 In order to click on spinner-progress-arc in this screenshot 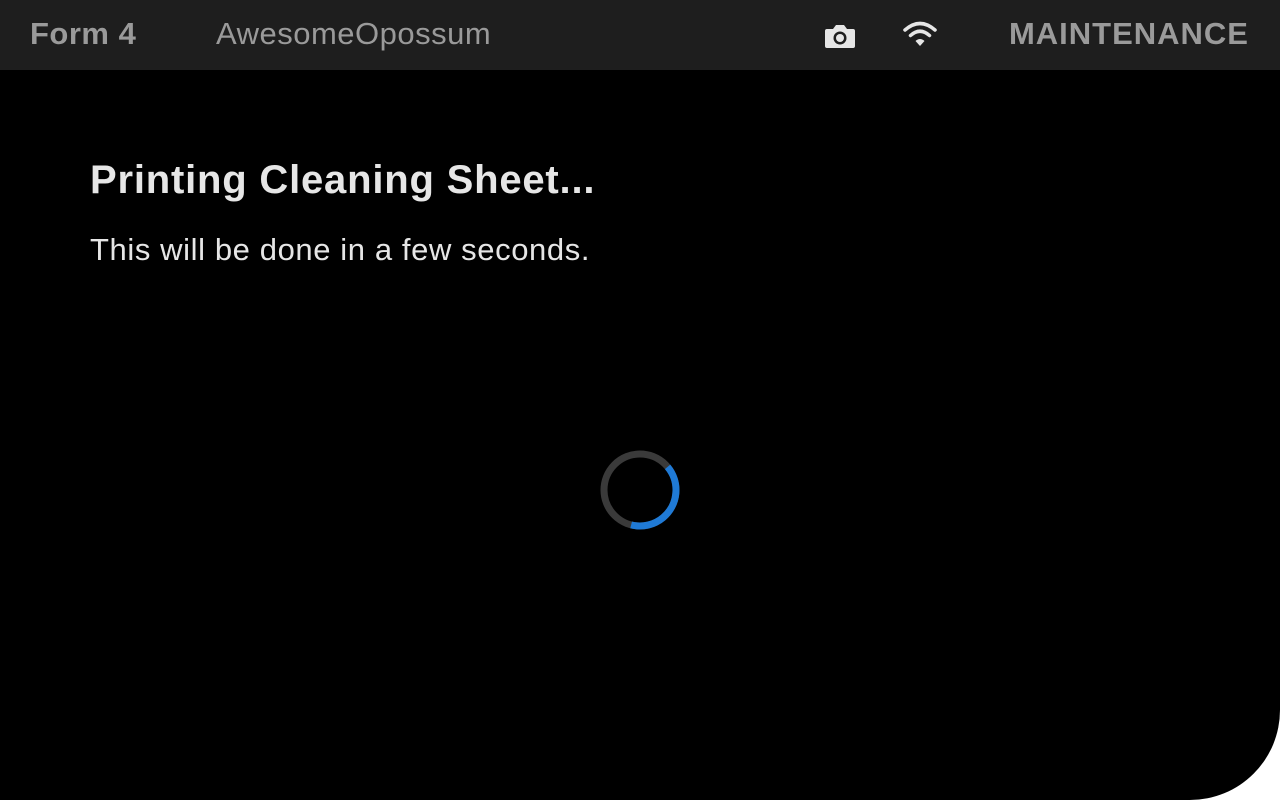, I will do `click(640, 490)`.